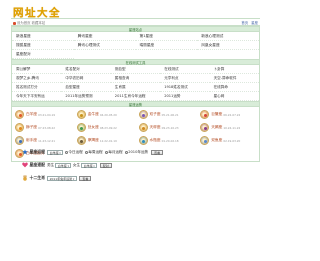  I want to click on zodiac-item: 狮子座 07.23-08.22, so click(43, 127).